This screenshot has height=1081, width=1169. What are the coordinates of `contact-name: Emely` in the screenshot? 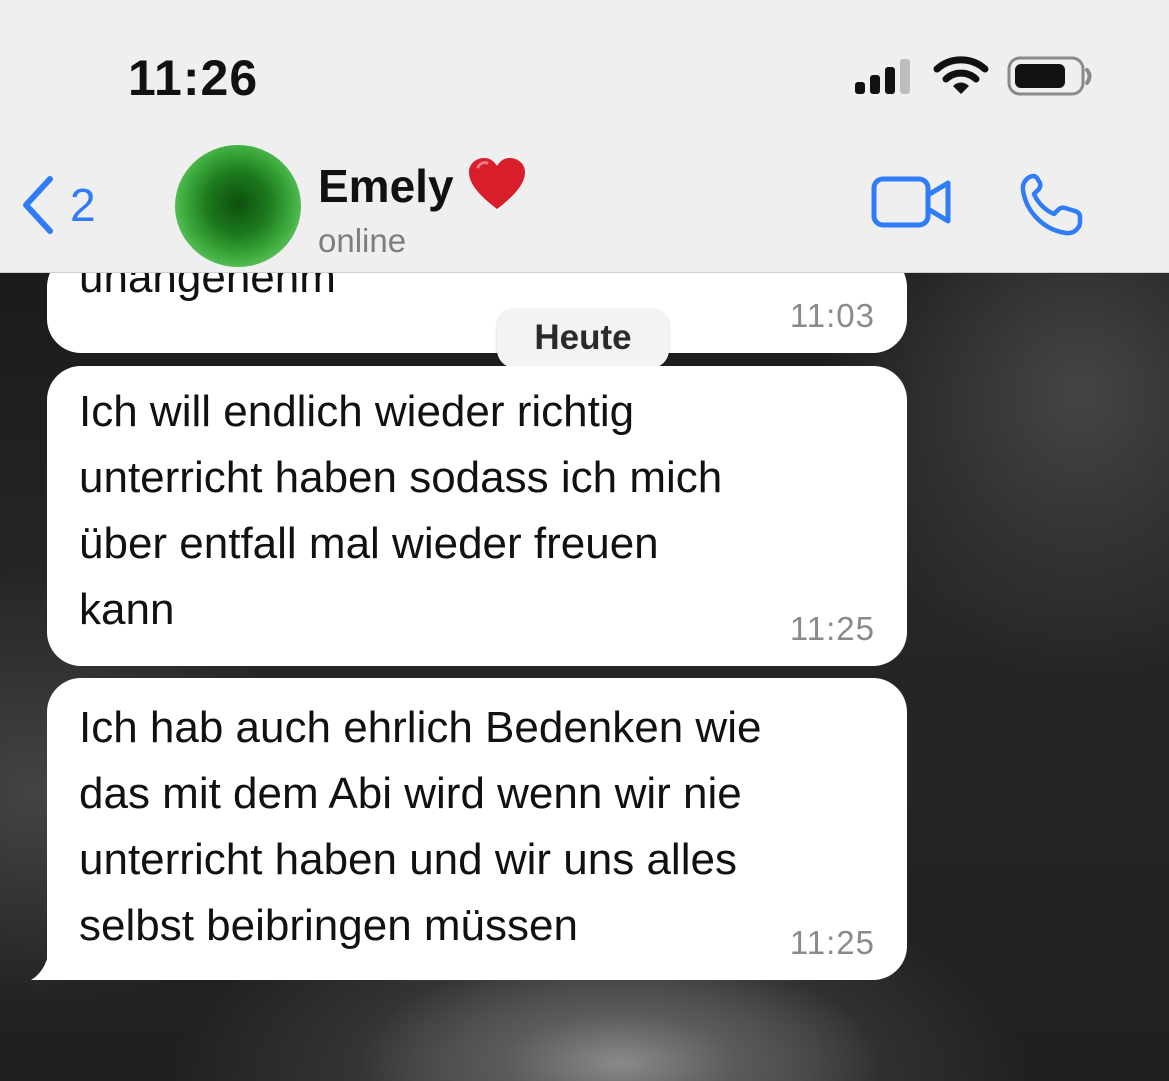 It's located at (386, 186).